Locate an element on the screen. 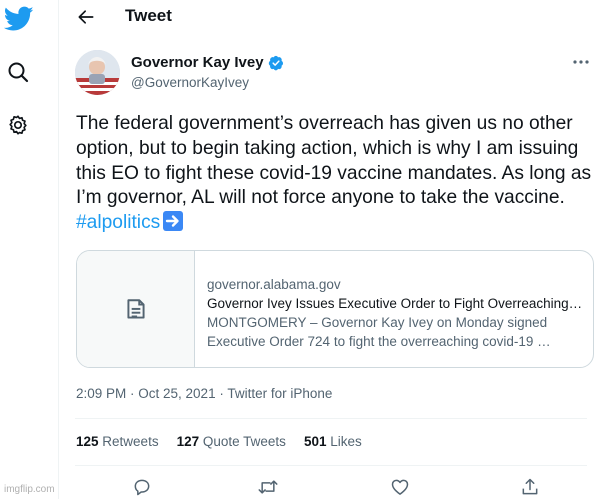 This screenshot has width=599, height=499. top-bar: Tweet is located at coordinates (329, 18).